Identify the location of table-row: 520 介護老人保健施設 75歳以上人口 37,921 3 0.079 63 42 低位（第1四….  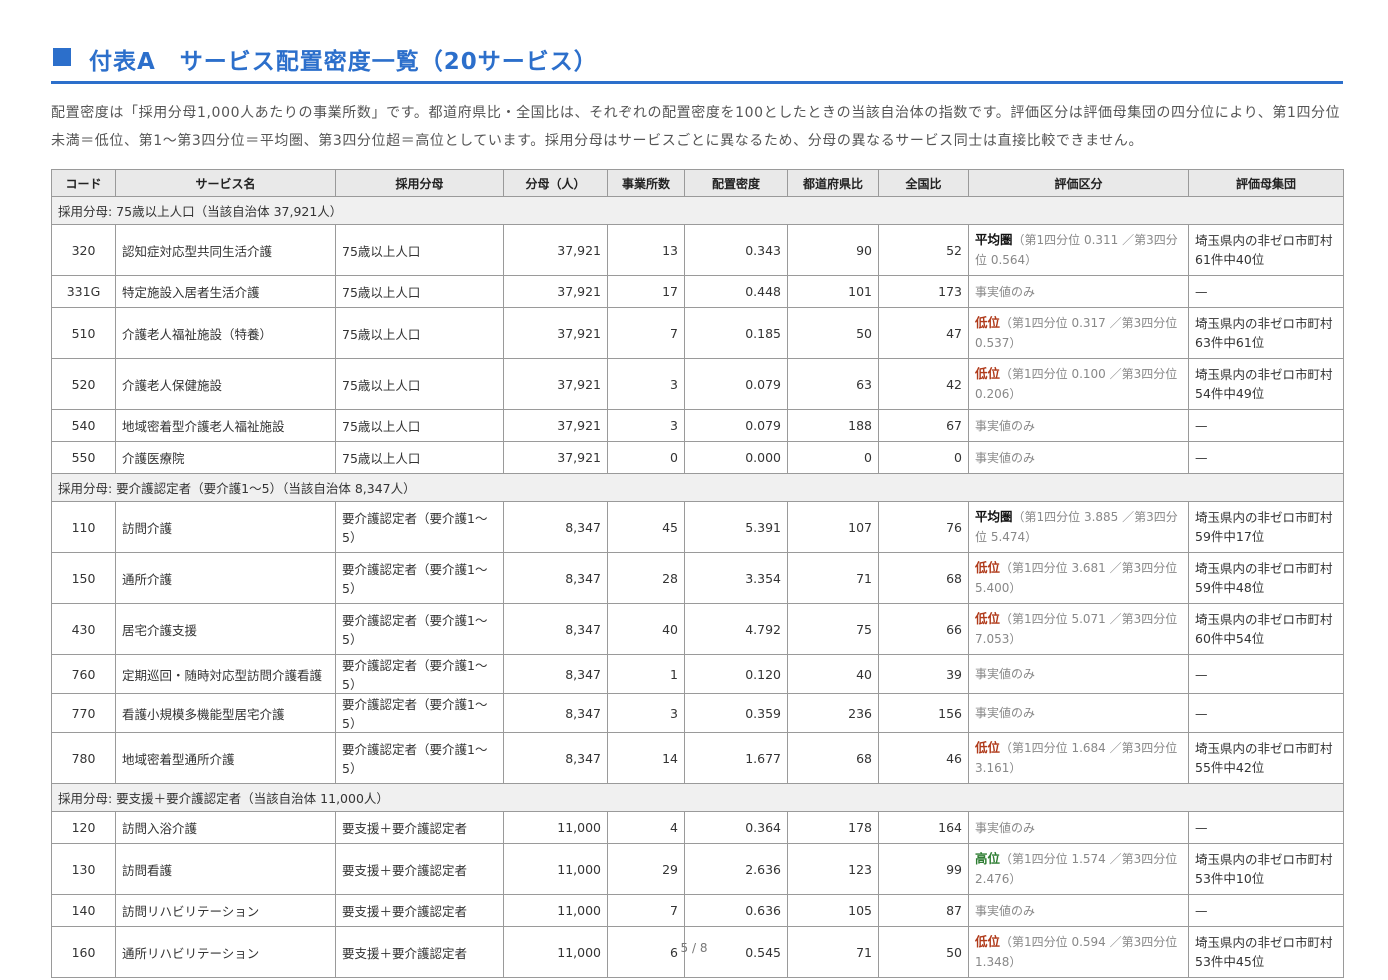
(697, 384).